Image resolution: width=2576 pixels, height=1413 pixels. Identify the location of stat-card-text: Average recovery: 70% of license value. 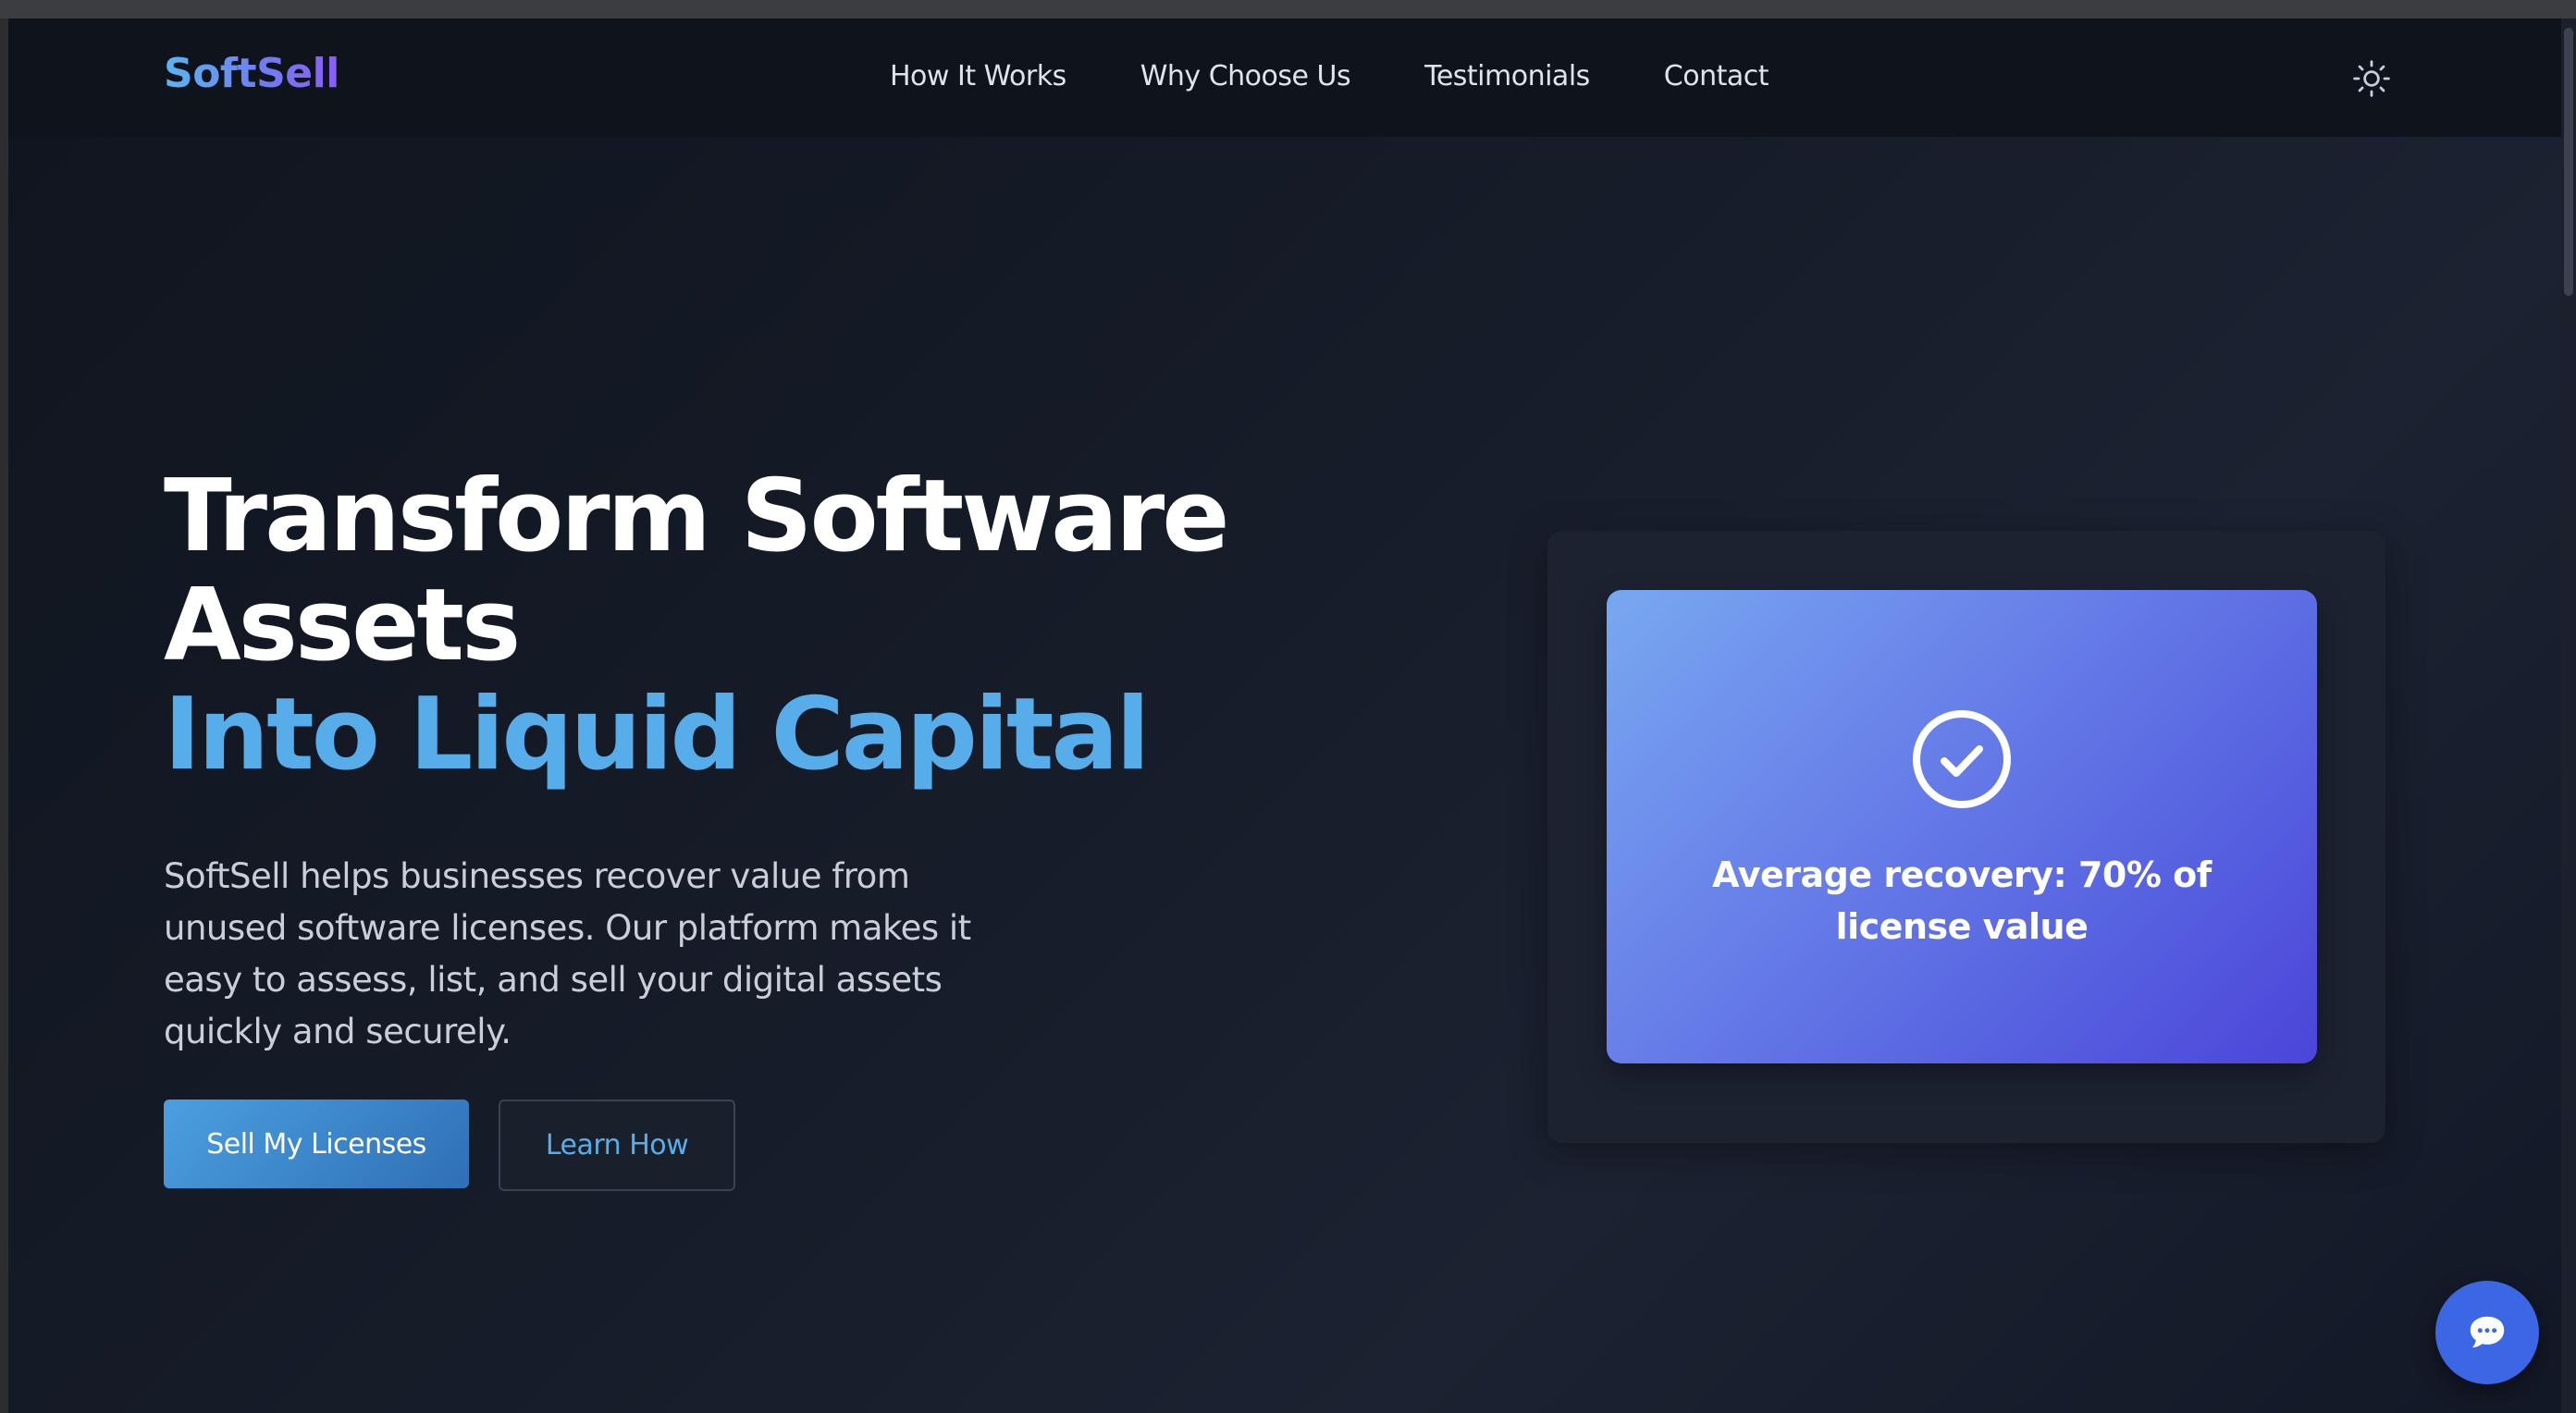
(1962, 900).